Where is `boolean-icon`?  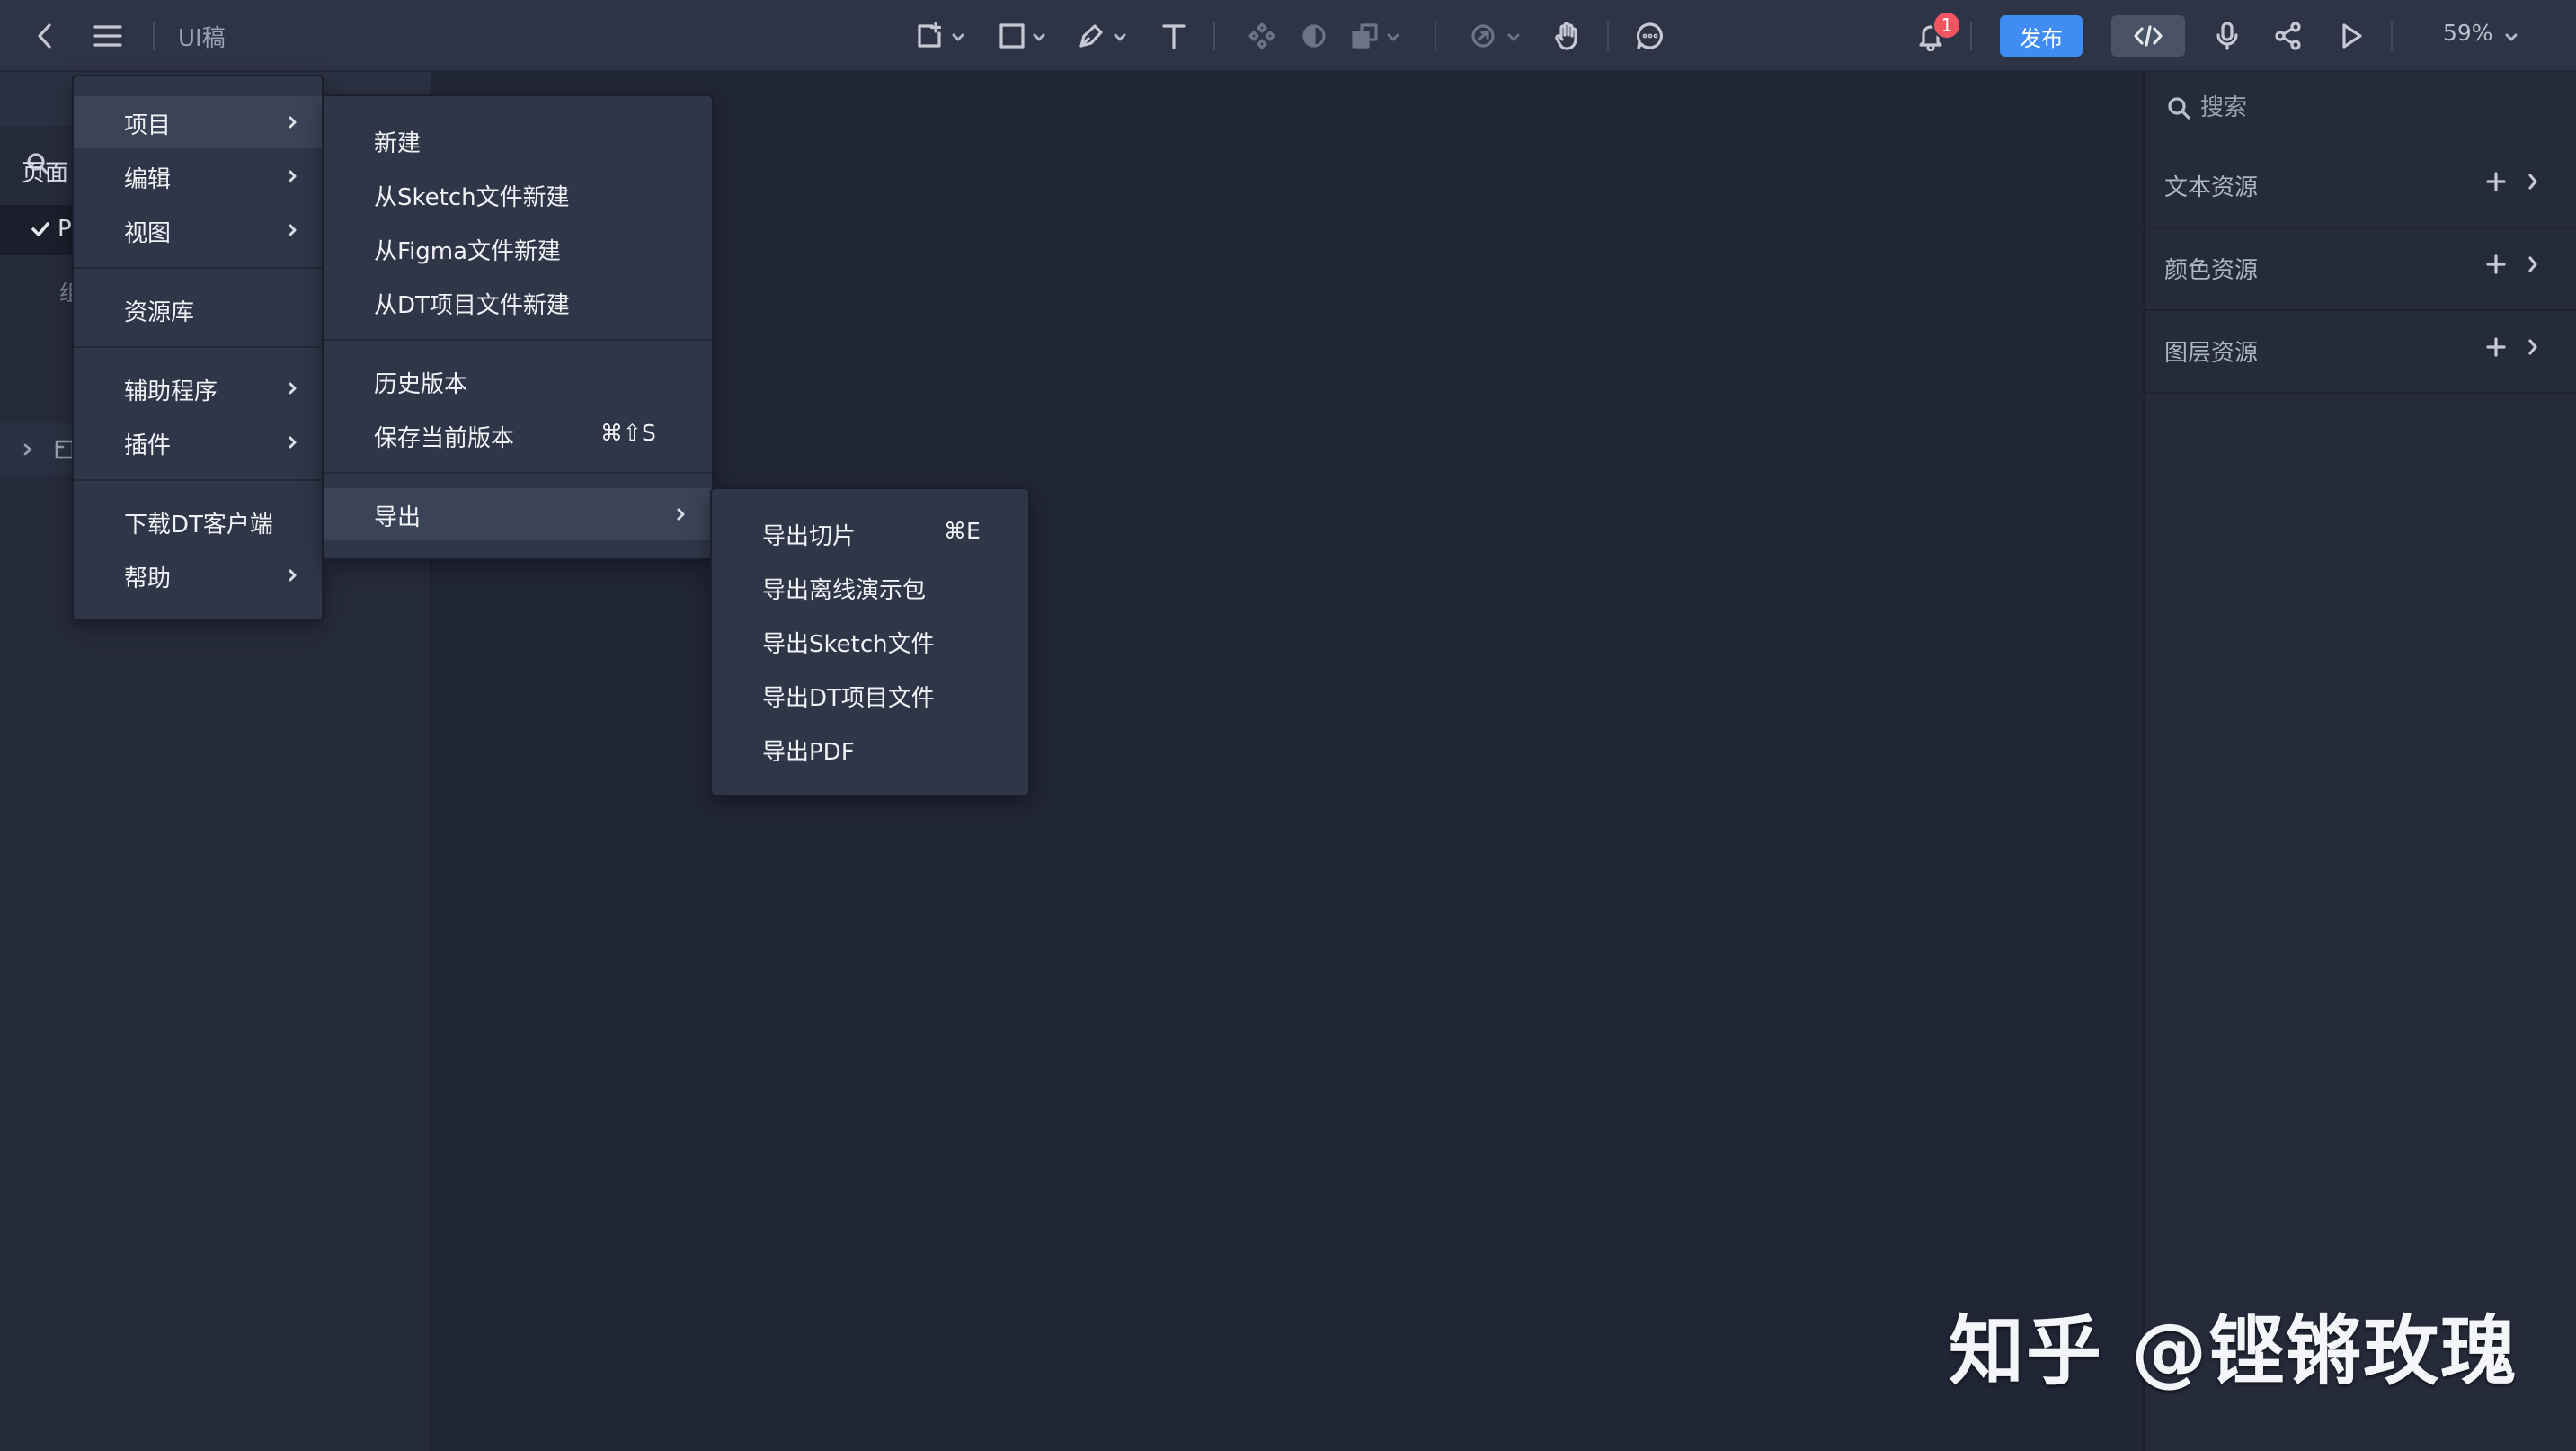
boolean-icon is located at coordinates (1366, 36).